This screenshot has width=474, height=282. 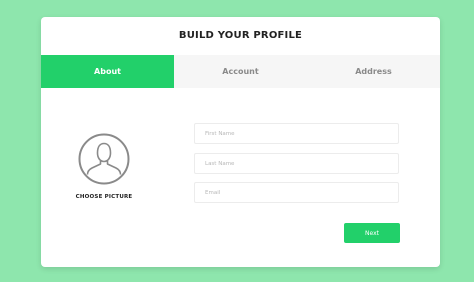 What do you see at coordinates (104, 159) in the screenshot?
I see `user-silhouette-icon` at bounding box center [104, 159].